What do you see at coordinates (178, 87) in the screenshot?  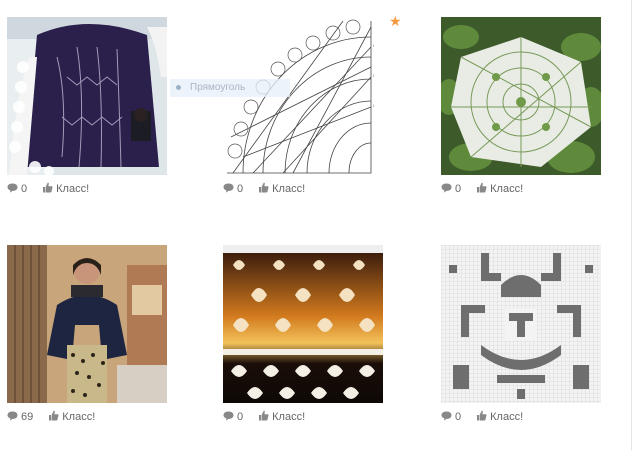 I see `tooltip-dot-icon` at bounding box center [178, 87].